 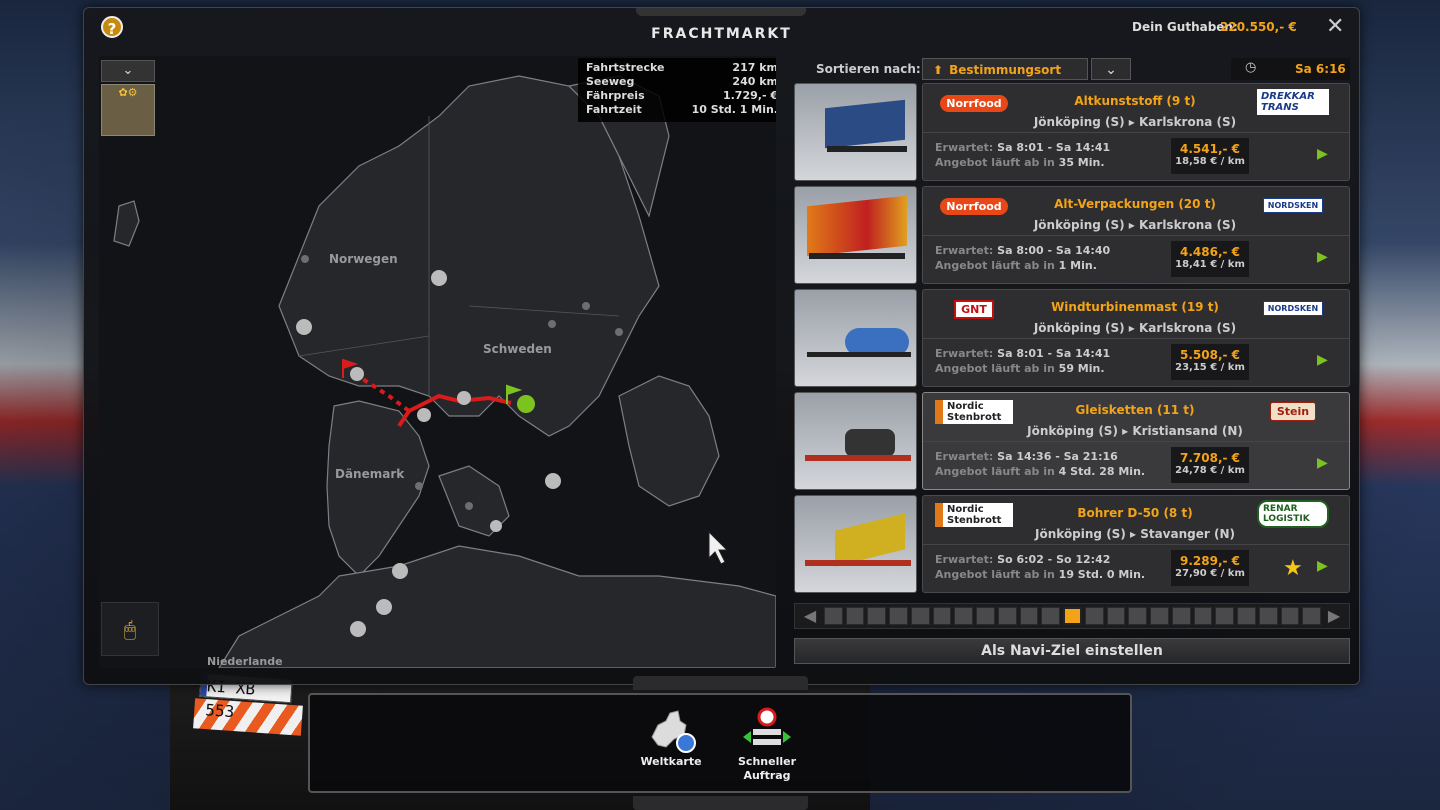 What do you see at coordinates (112, 27) in the screenshot?
I see `help-icon: ?` at bounding box center [112, 27].